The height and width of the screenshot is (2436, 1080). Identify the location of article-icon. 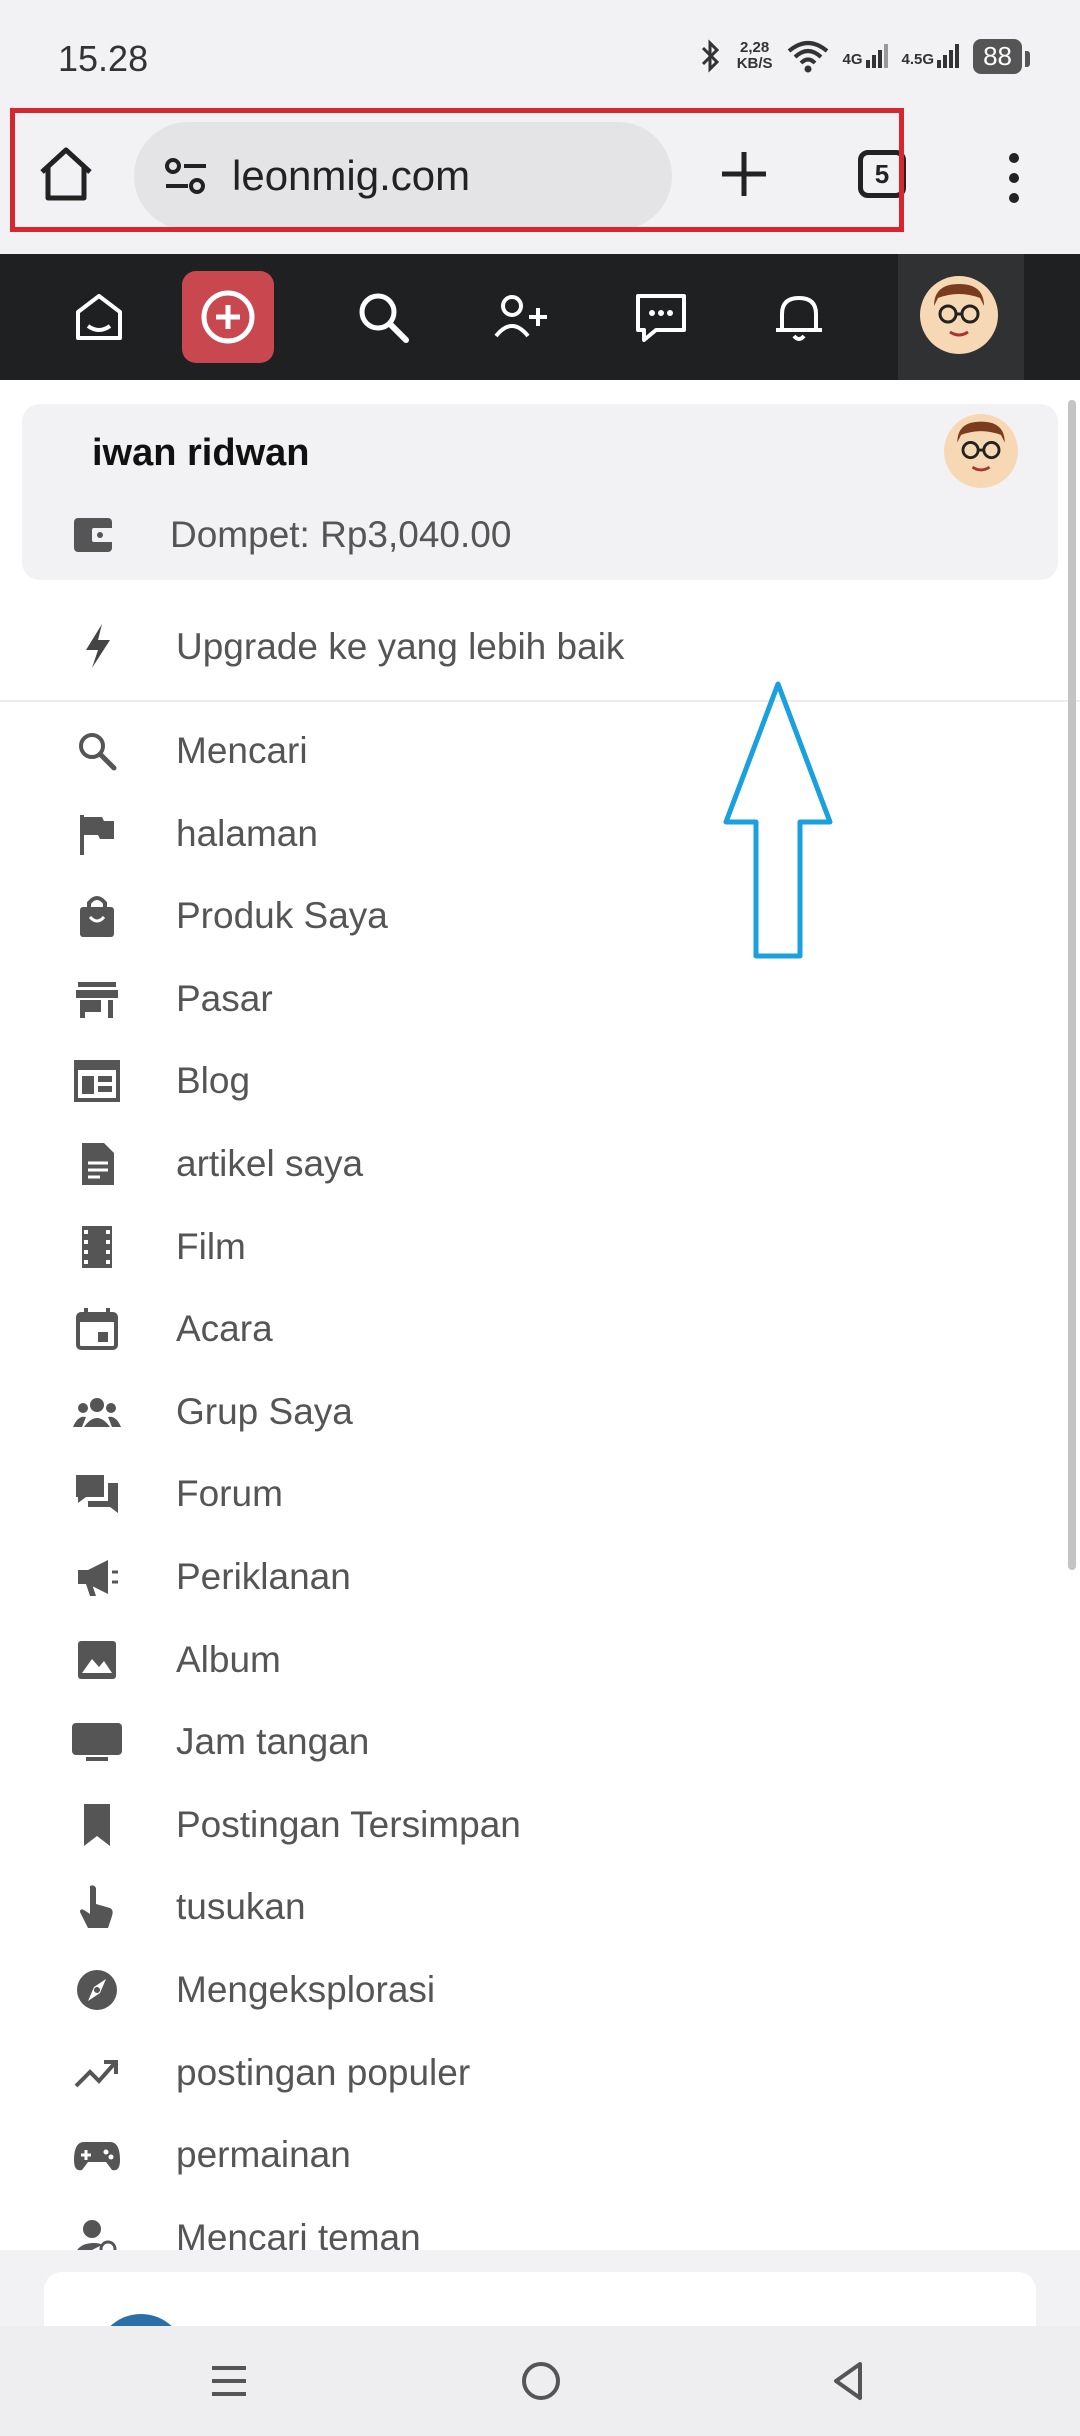
(97, 1164).